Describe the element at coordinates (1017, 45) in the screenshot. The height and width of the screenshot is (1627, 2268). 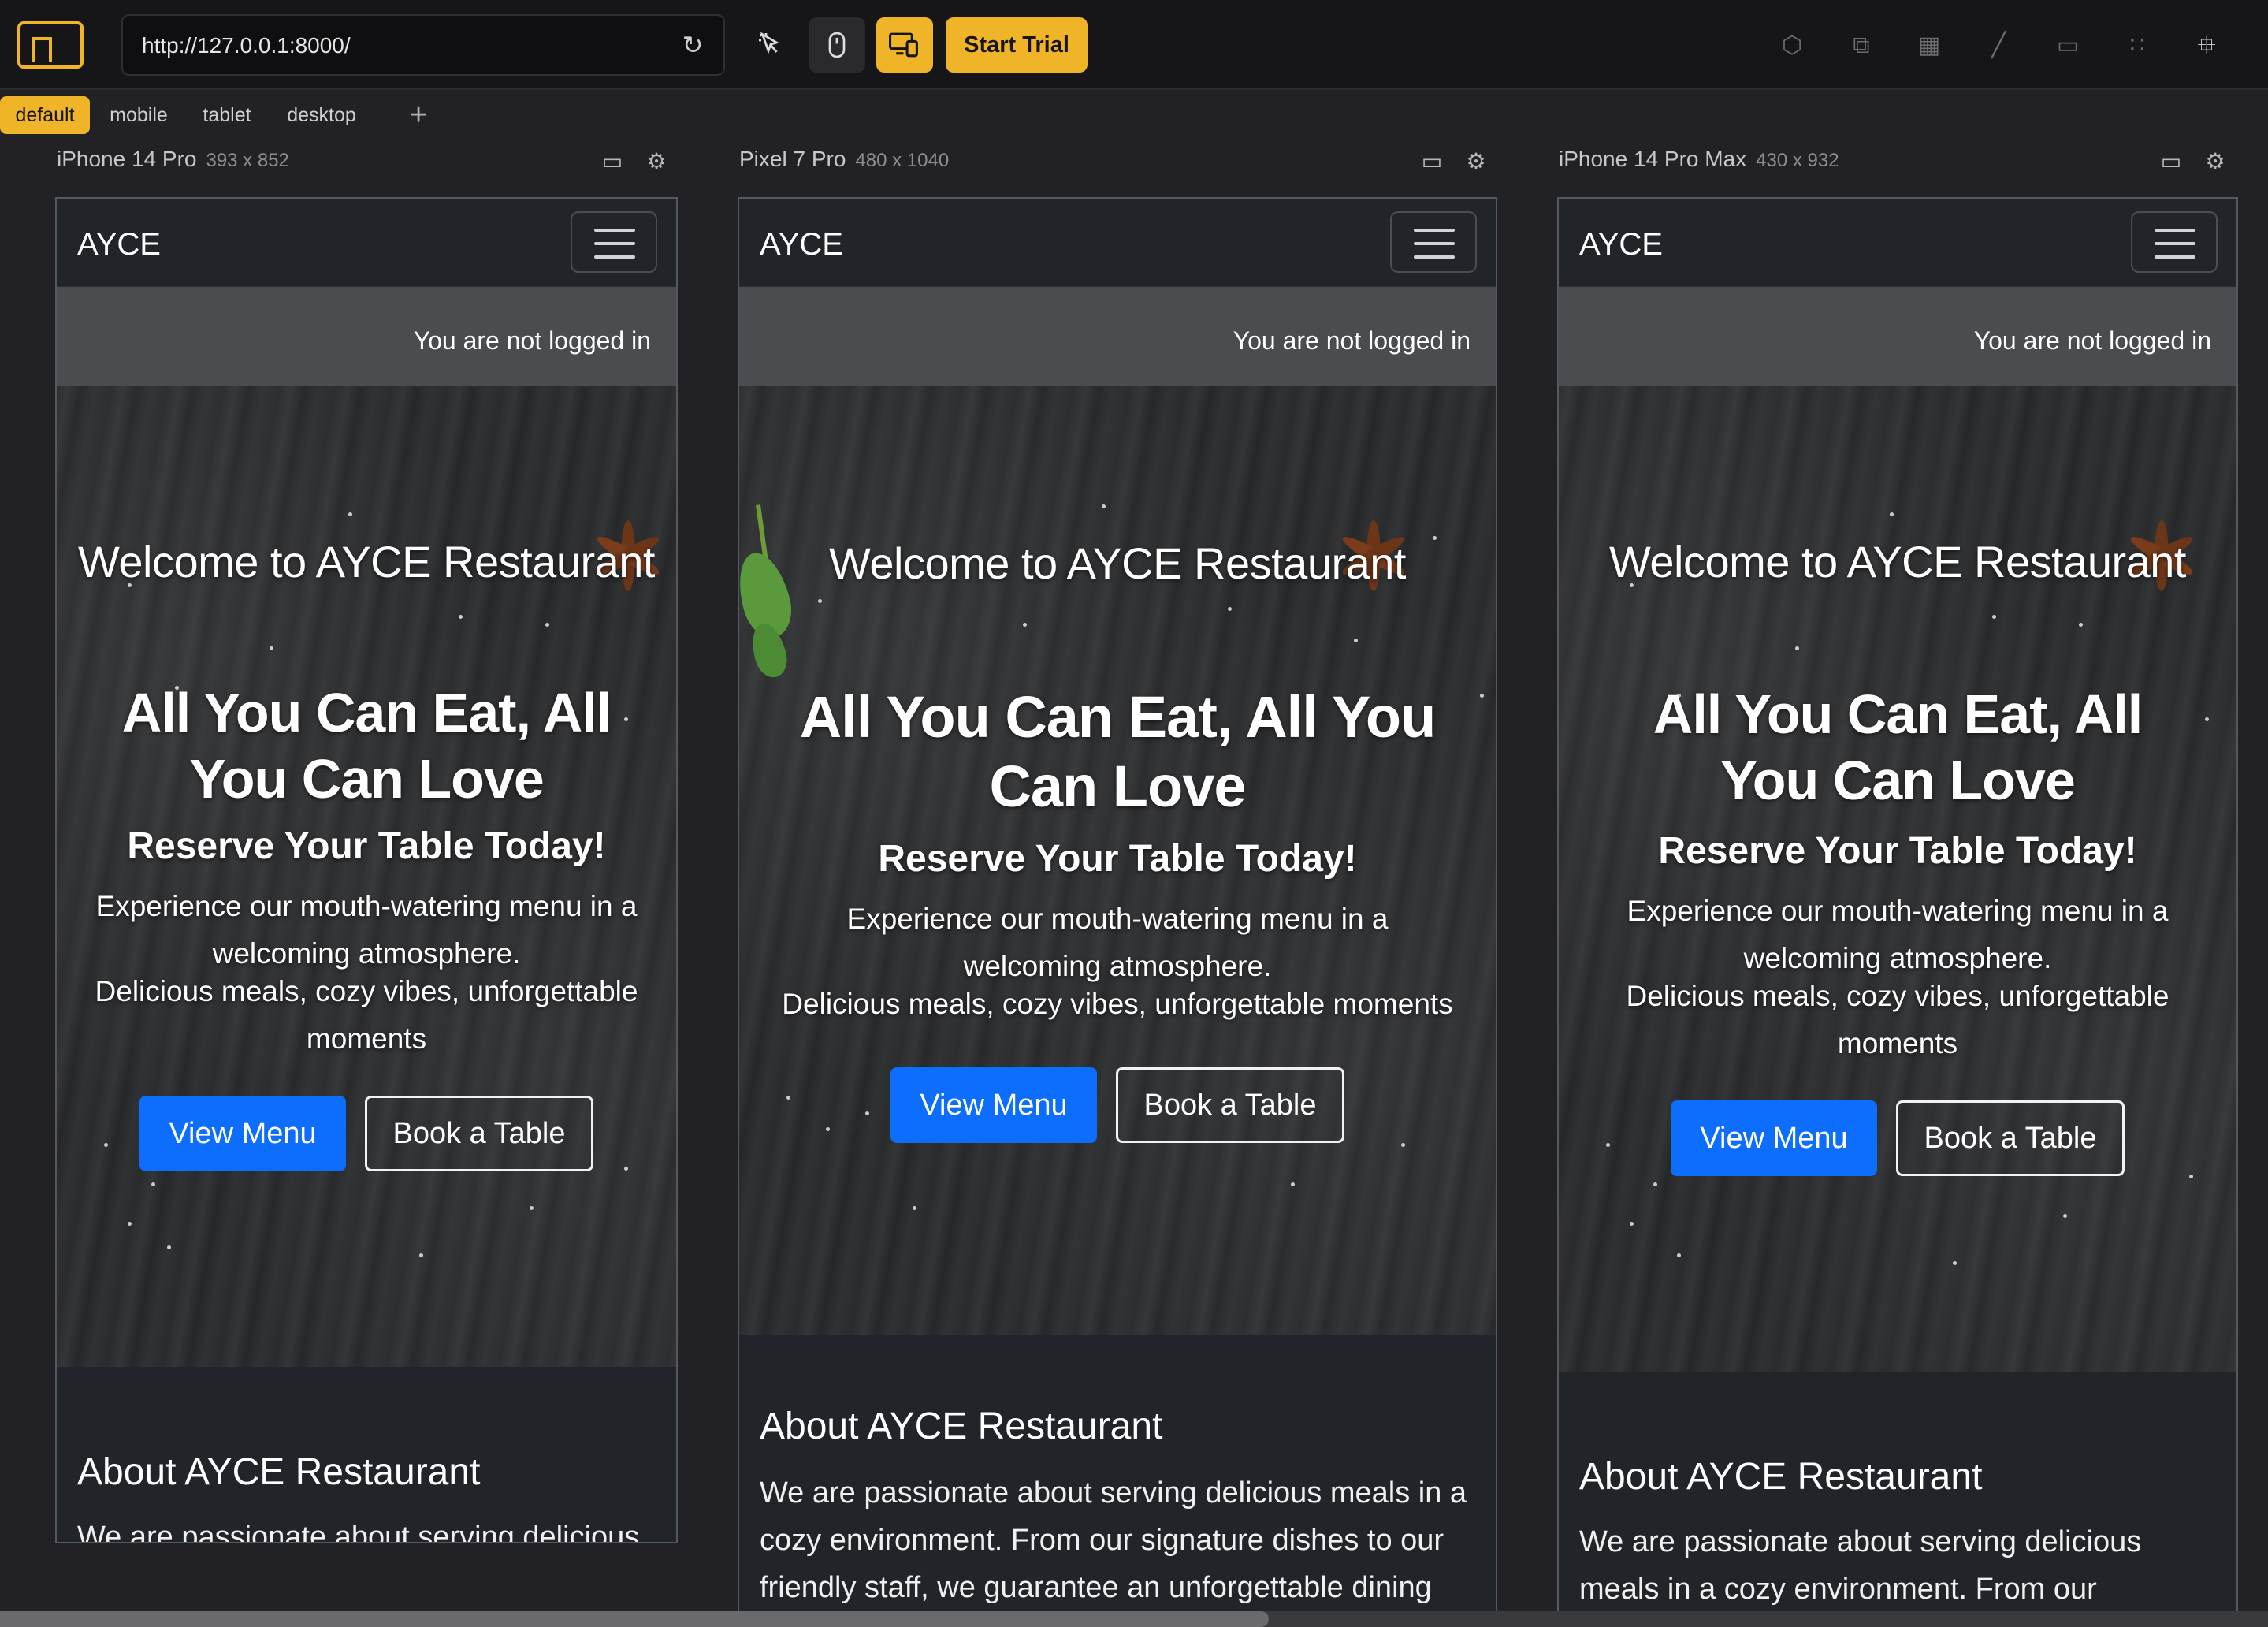
I see `start-trial-button: Start Trial` at that location.